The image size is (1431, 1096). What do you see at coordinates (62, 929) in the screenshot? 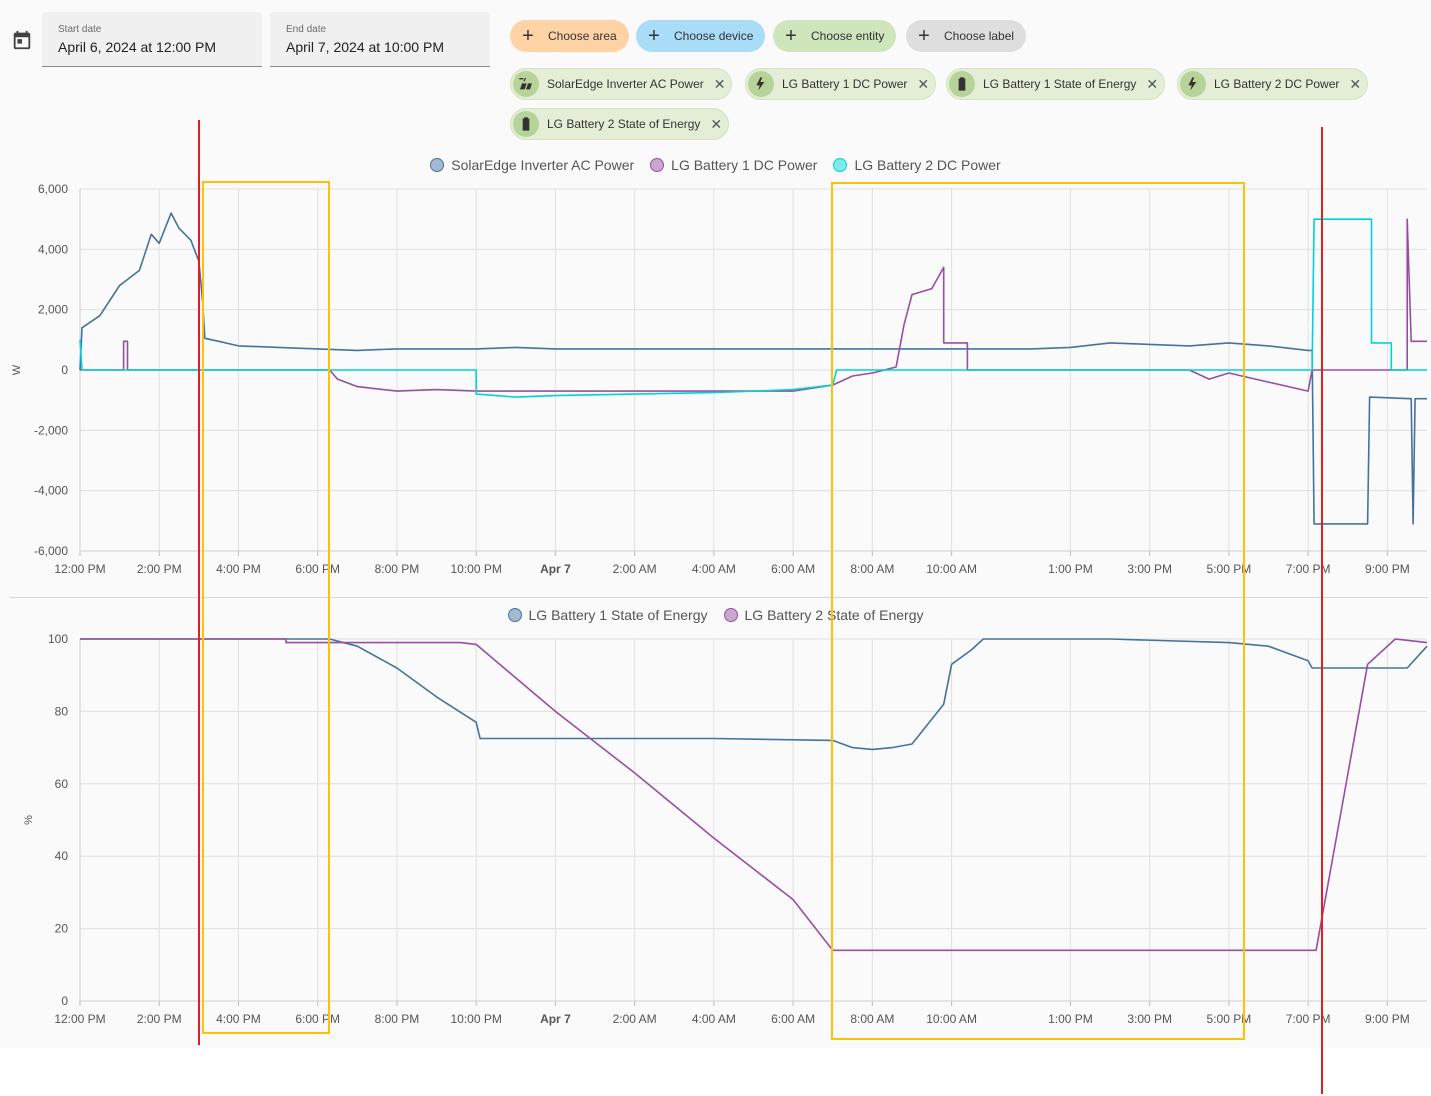
I see `y-tick-label: 20` at bounding box center [62, 929].